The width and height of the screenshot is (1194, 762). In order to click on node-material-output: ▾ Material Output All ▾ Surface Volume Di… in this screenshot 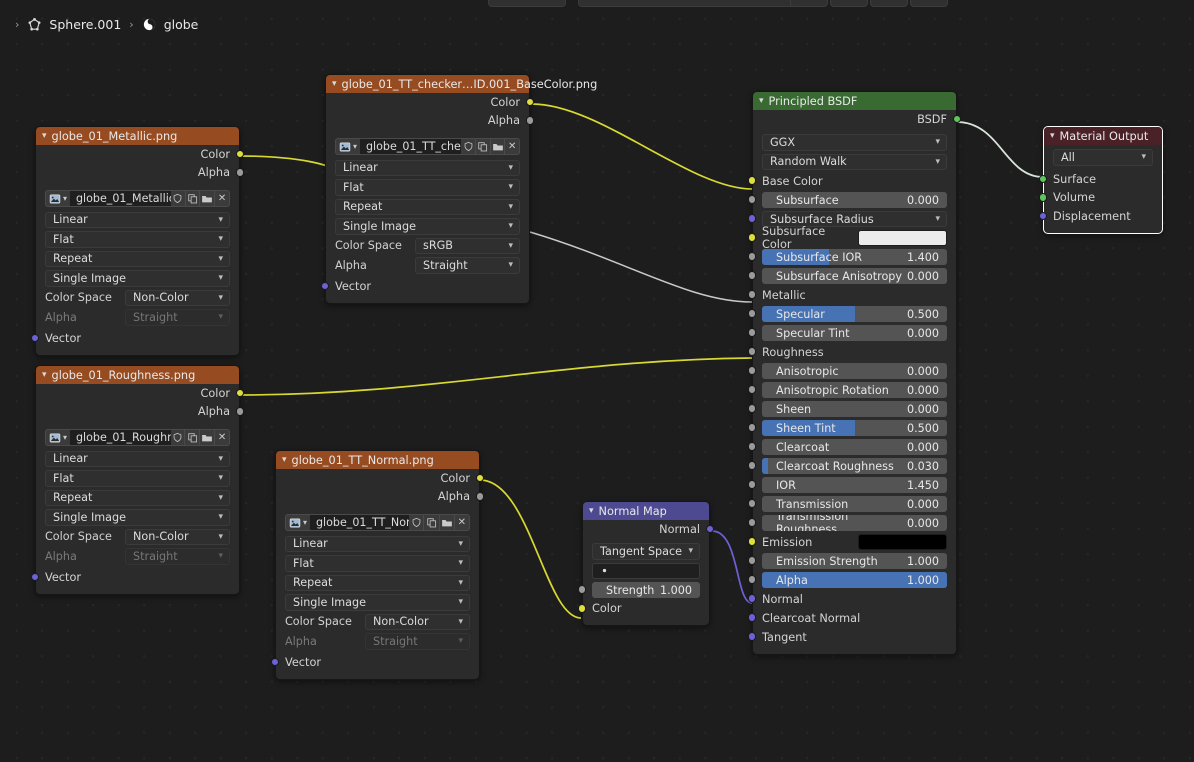, I will do `click(1100, 180)`.